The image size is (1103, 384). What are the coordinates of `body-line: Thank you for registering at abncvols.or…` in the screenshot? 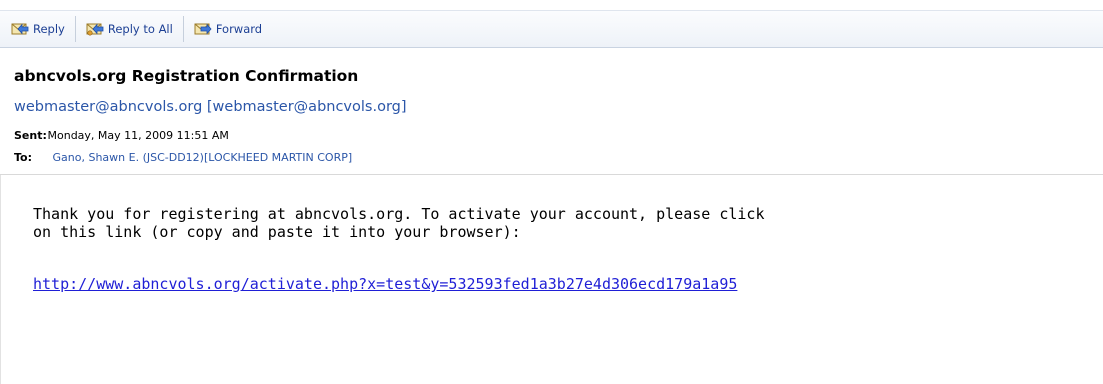 It's located at (399, 214).